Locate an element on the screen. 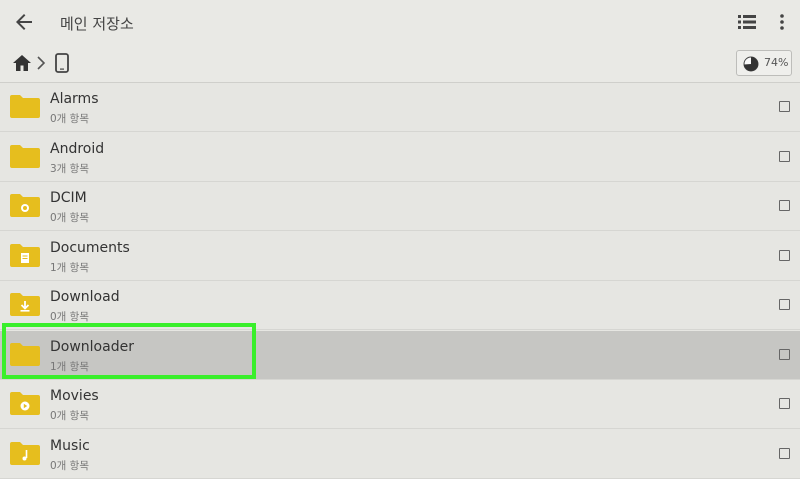  movie-folder-icon is located at coordinates (25, 403).